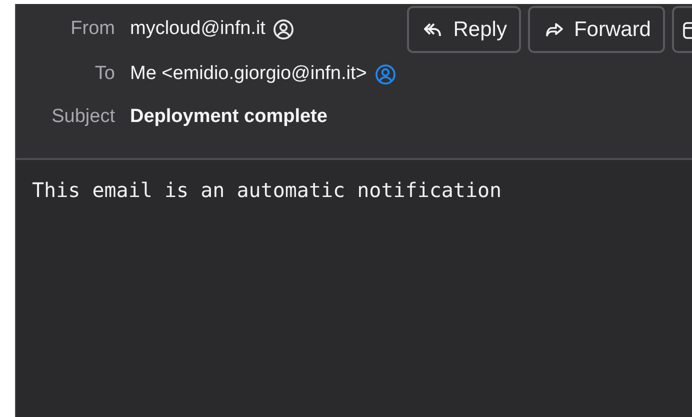 This screenshot has height=417, width=692. What do you see at coordinates (267, 190) in the screenshot?
I see `message-body: This email is an automatic notification` at bounding box center [267, 190].